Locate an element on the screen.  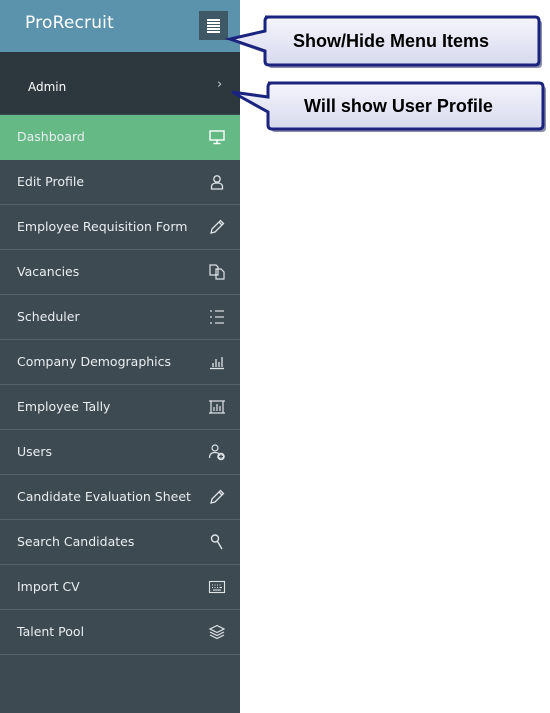
keyboard-icon is located at coordinates (217, 587).